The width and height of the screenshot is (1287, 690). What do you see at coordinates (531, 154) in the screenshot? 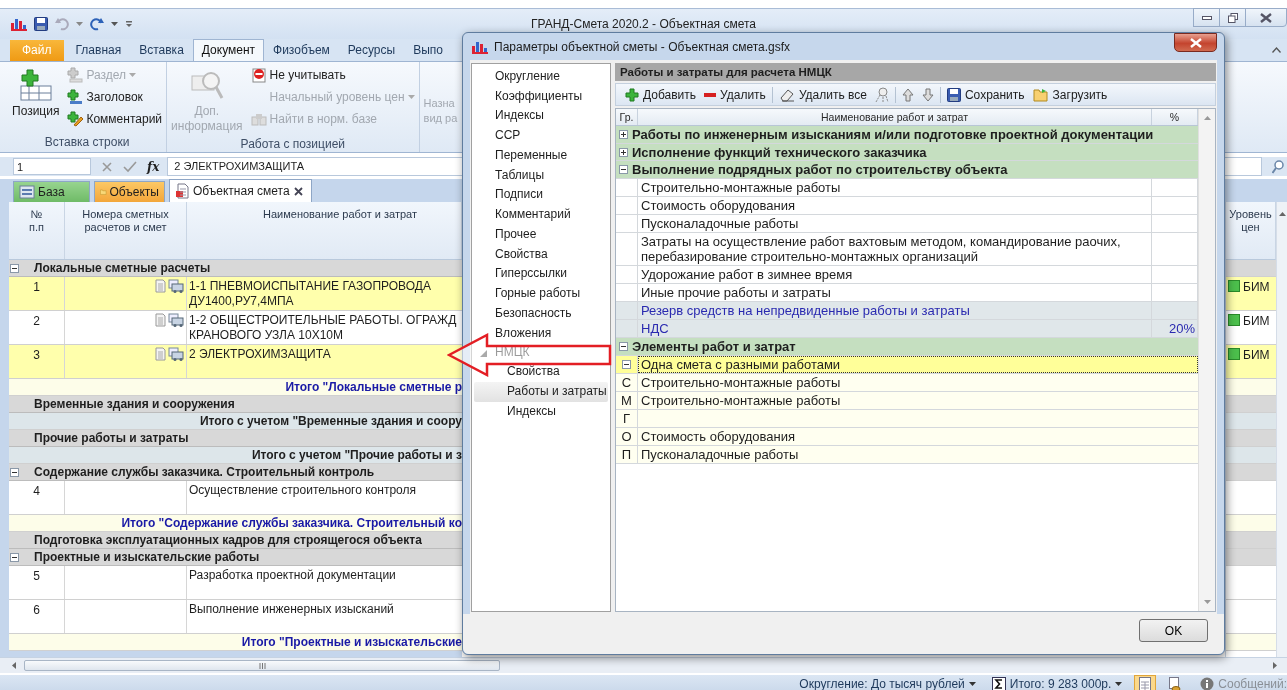
I see `tree-item: Переменные` at bounding box center [531, 154].